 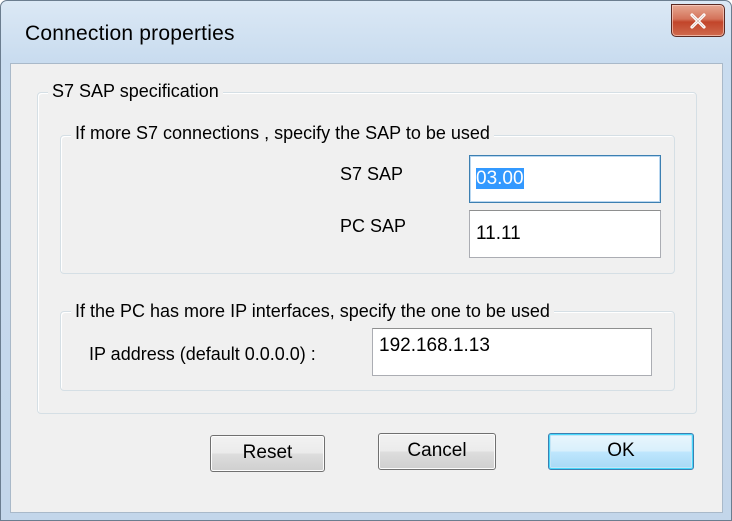 What do you see at coordinates (565, 179) in the screenshot?
I see `s7-sap-input: 03.00` at bounding box center [565, 179].